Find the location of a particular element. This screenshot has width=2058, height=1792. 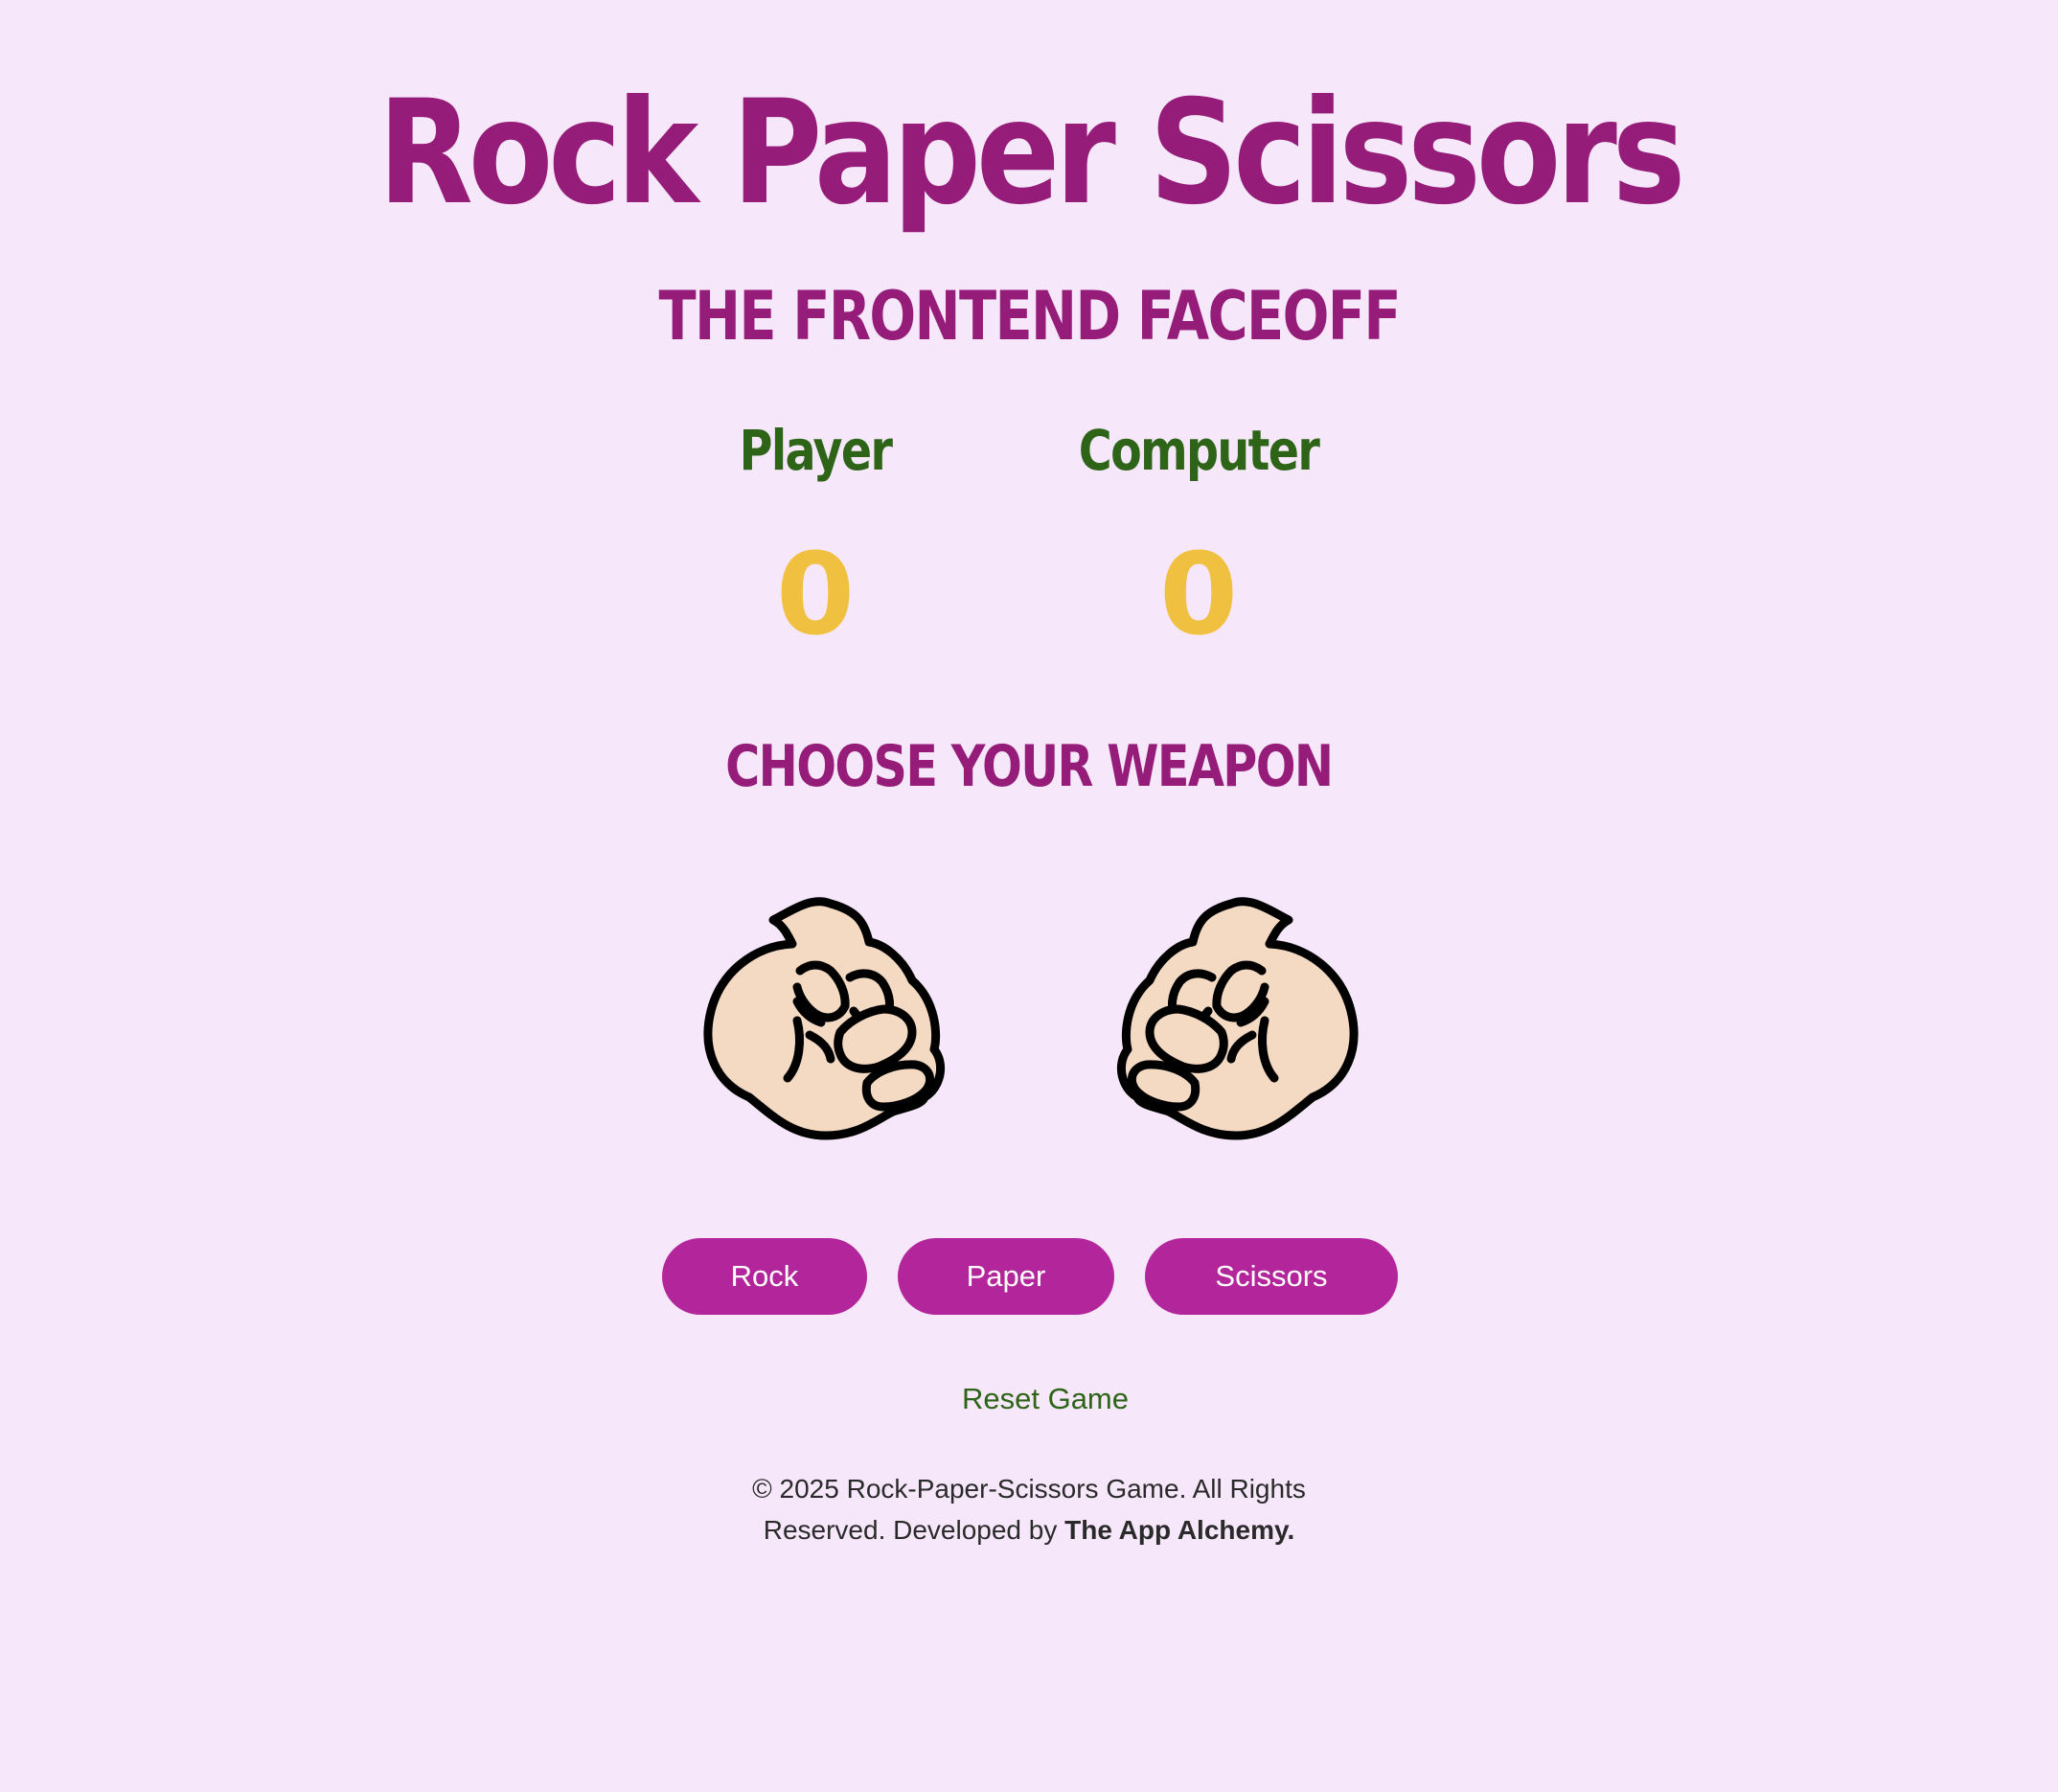

computer-fist-icon is located at coordinates (1237, 1018).